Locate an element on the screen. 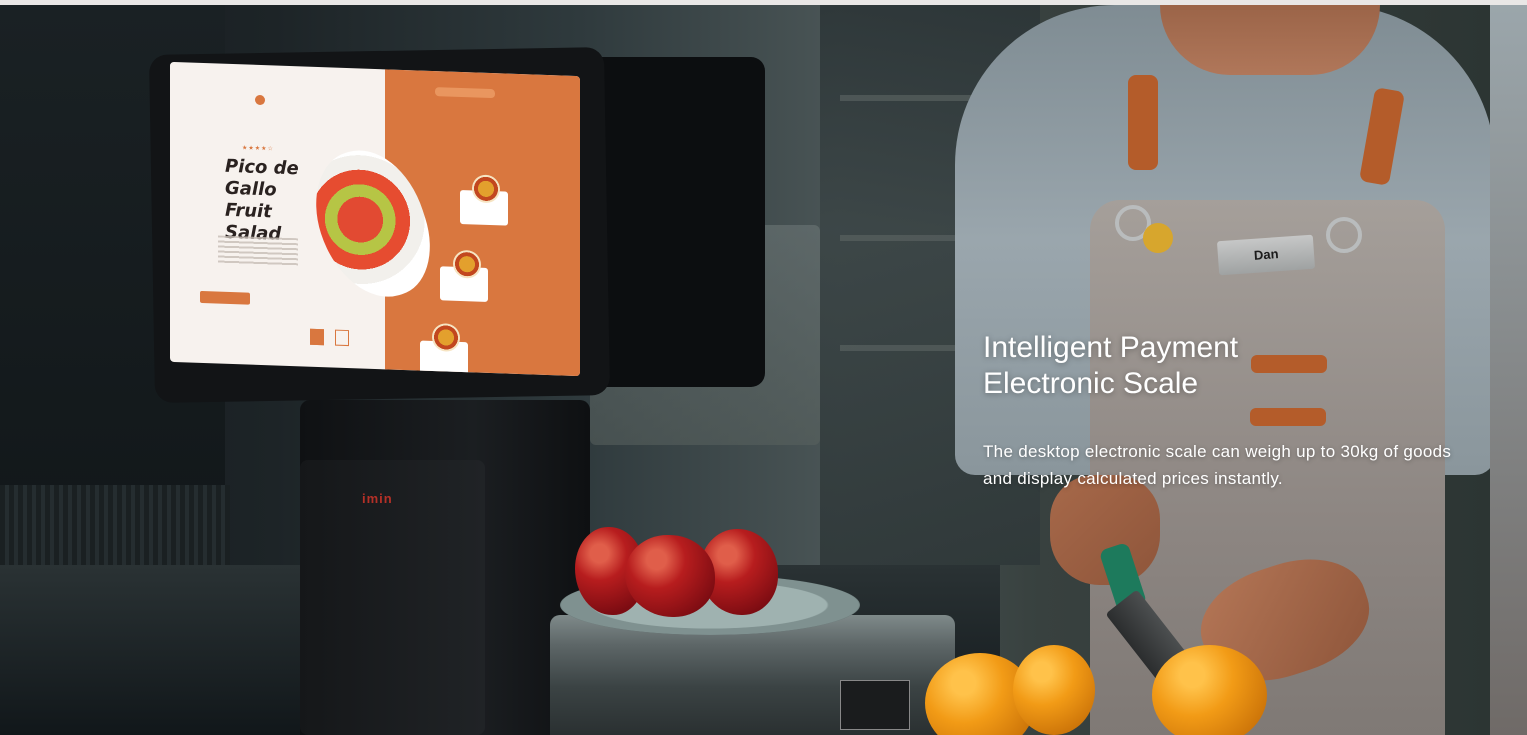 The image size is (1527, 735). screen-logo-icon is located at coordinates (260, 100).